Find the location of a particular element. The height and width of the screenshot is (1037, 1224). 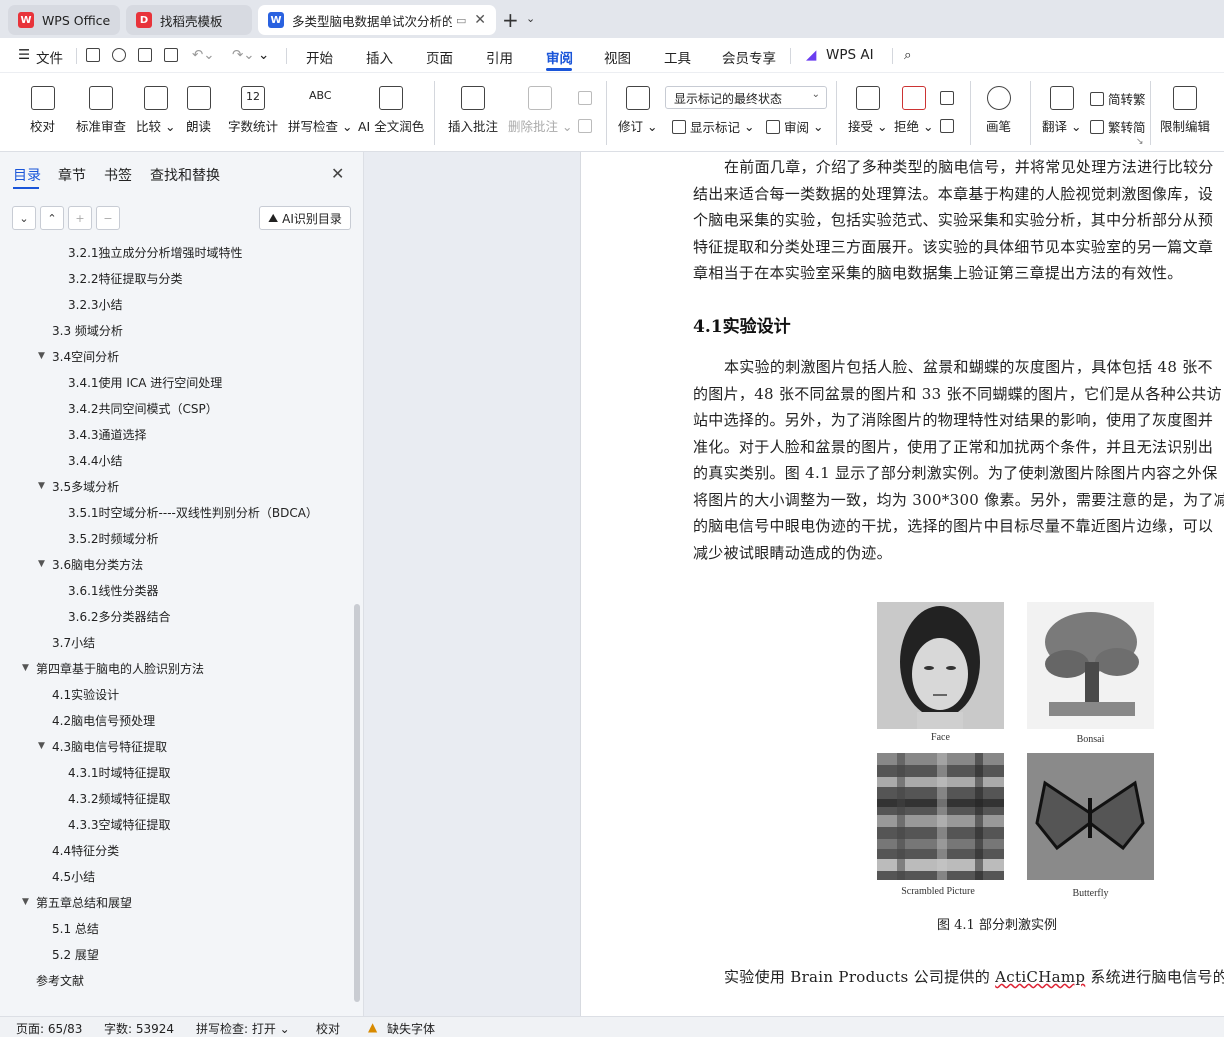

proofread-button: 校对 is located at coordinates (42, 113).